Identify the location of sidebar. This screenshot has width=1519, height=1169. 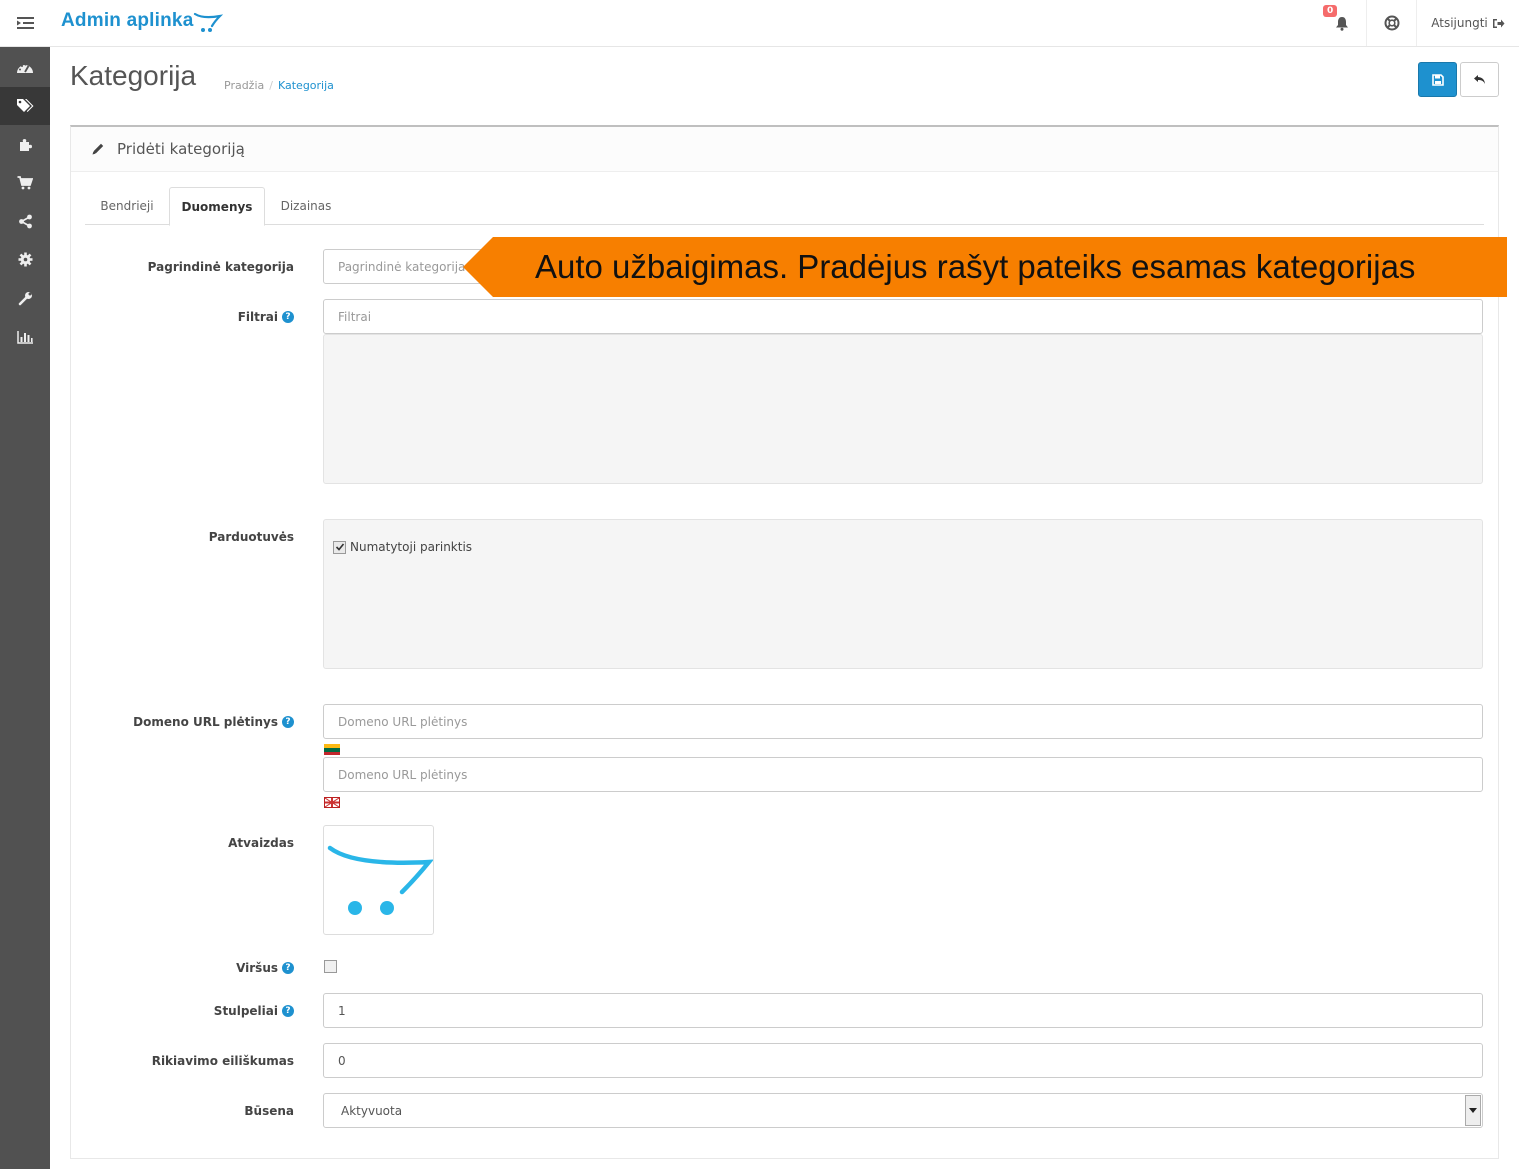
(25, 608).